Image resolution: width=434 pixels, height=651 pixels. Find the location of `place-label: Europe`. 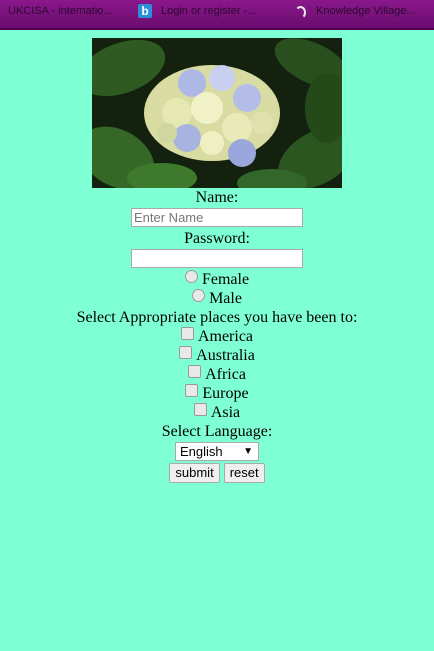

place-label: Europe is located at coordinates (225, 393).